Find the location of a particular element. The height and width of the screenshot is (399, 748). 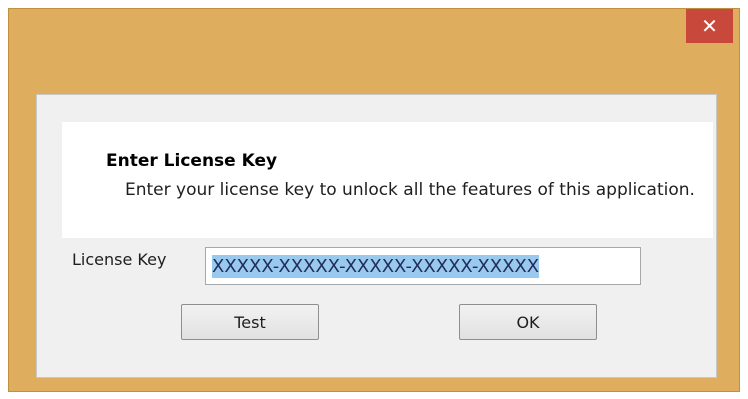

license-key-input: XXXXX-XXXXX-XXXXX-XXXXX-XXXXX is located at coordinates (423, 266).